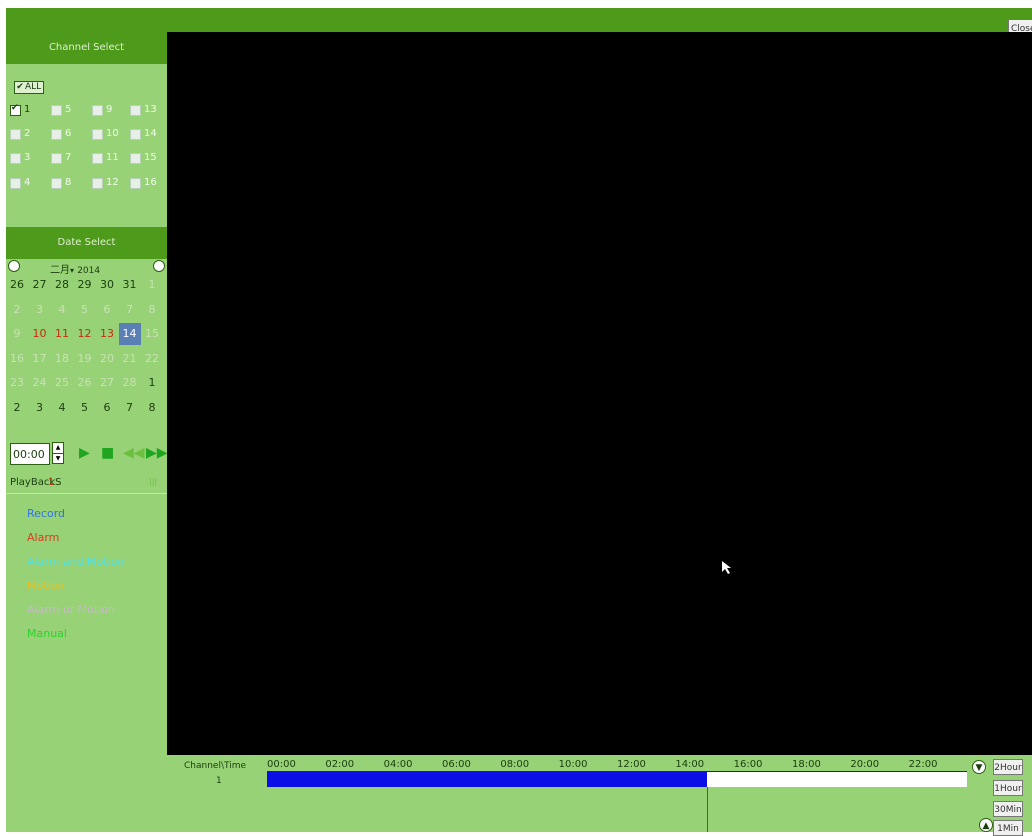 The width and height of the screenshot is (1032, 836). I want to click on timeline-hour-label: 04:00, so click(398, 764).